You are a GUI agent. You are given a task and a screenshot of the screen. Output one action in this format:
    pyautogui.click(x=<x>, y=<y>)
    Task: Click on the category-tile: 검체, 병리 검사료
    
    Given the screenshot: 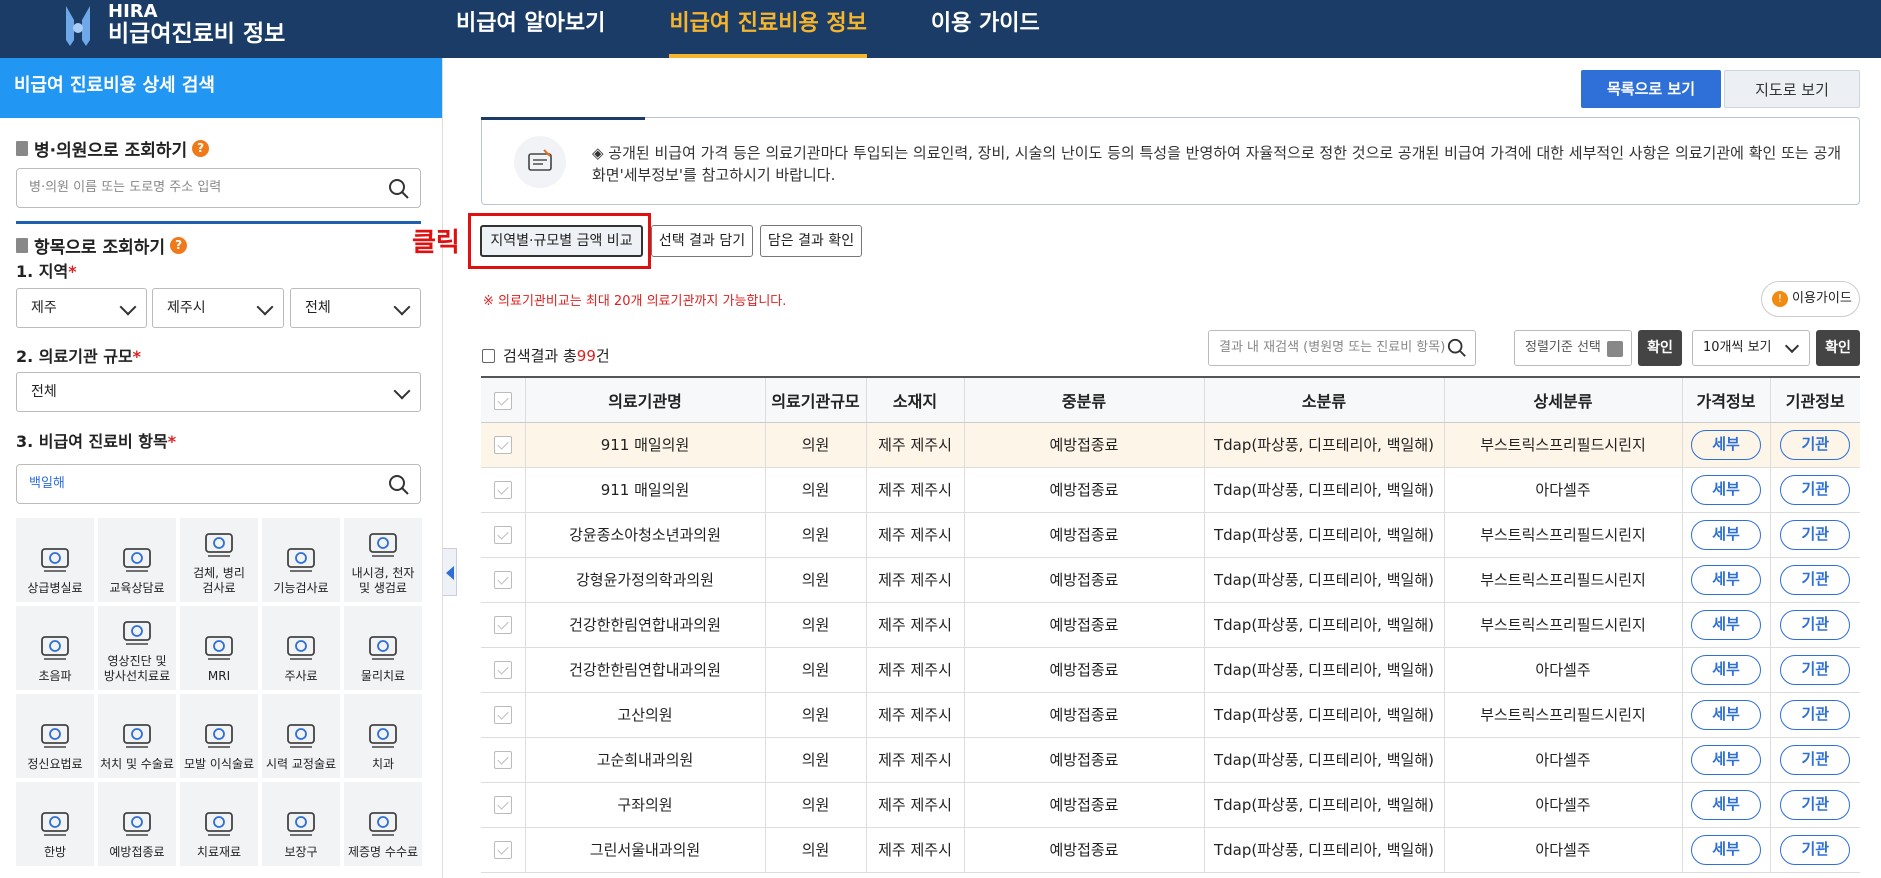 What is the action you would take?
    pyautogui.click(x=219, y=560)
    